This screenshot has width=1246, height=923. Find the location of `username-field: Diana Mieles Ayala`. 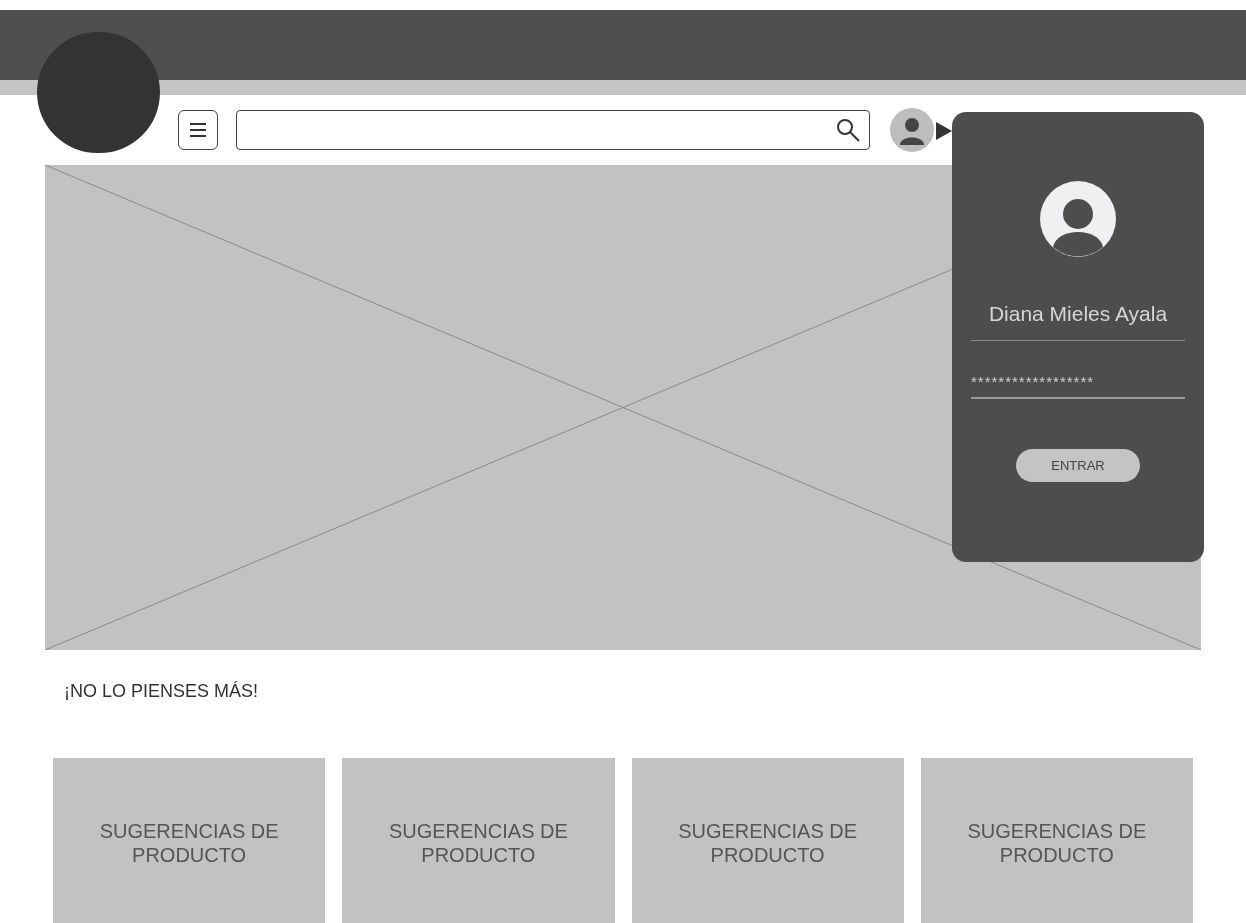

username-field: Diana Mieles Ayala is located at coordinates (1078, 319).